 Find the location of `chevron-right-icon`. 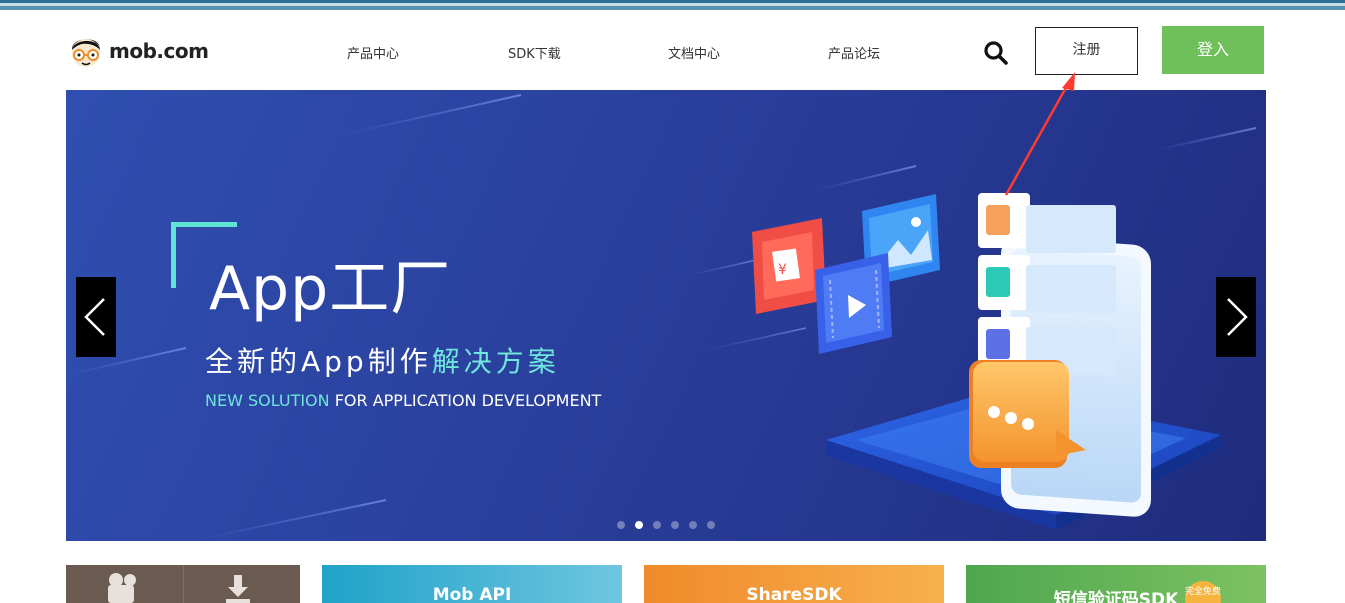

chevron-right-icon is located at coordinates (1237, 317).